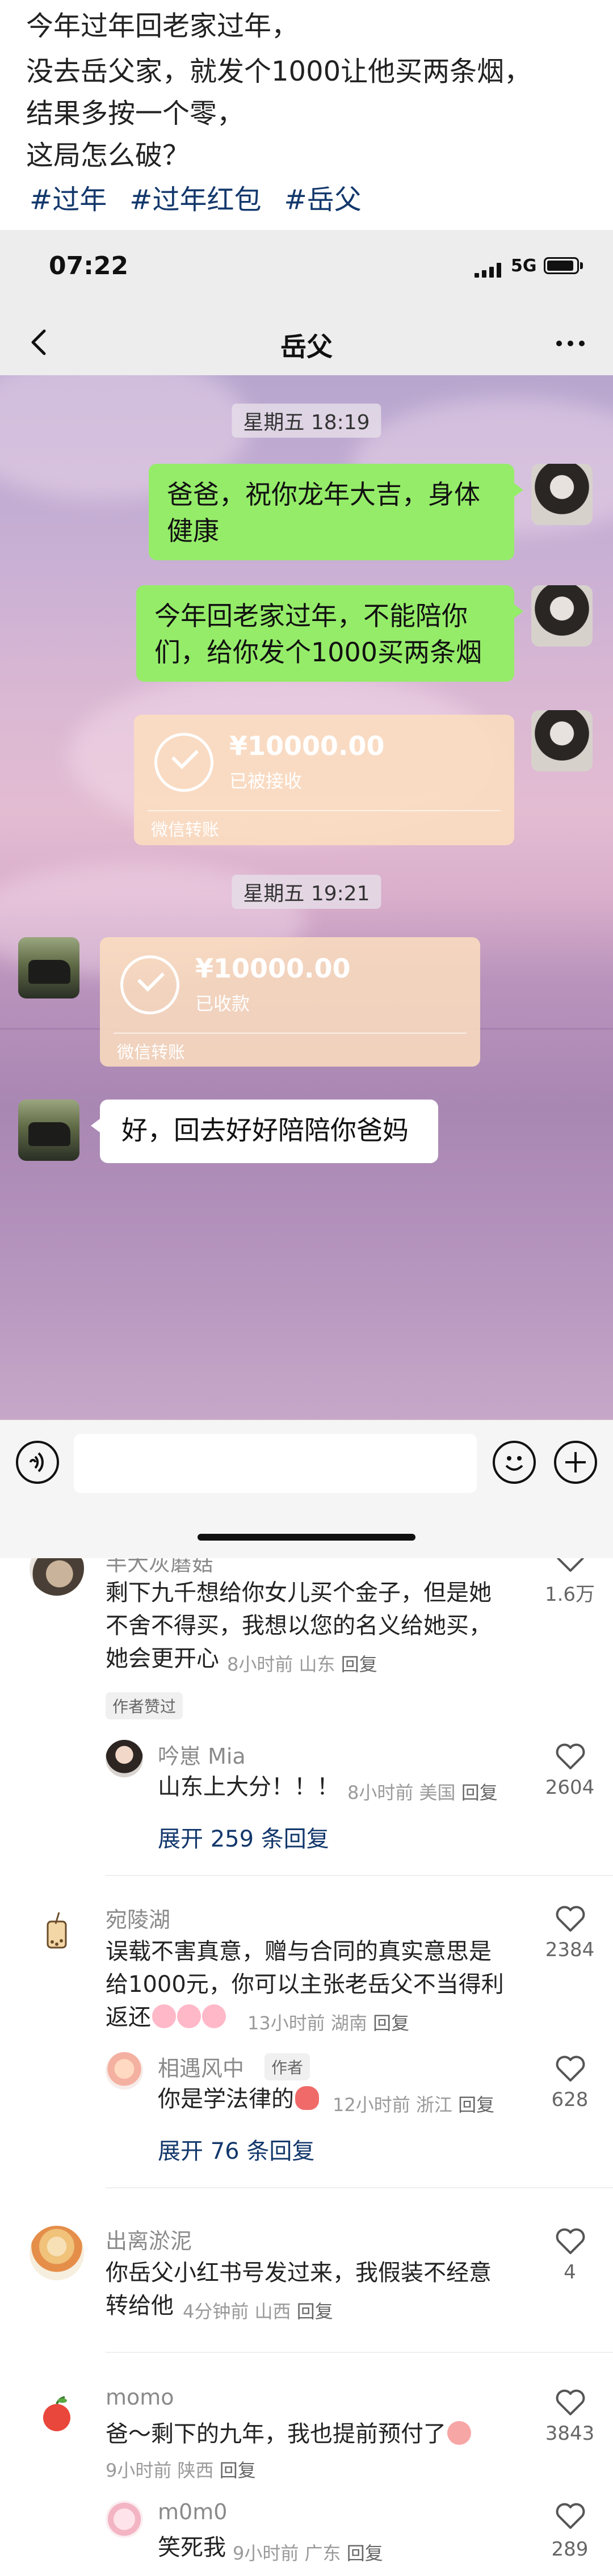 The image size is (613, 2576). What do you see at coordinates (193, 531) in the screenshot?
I see `message-text: 健康` at bounding box center [193, 531].